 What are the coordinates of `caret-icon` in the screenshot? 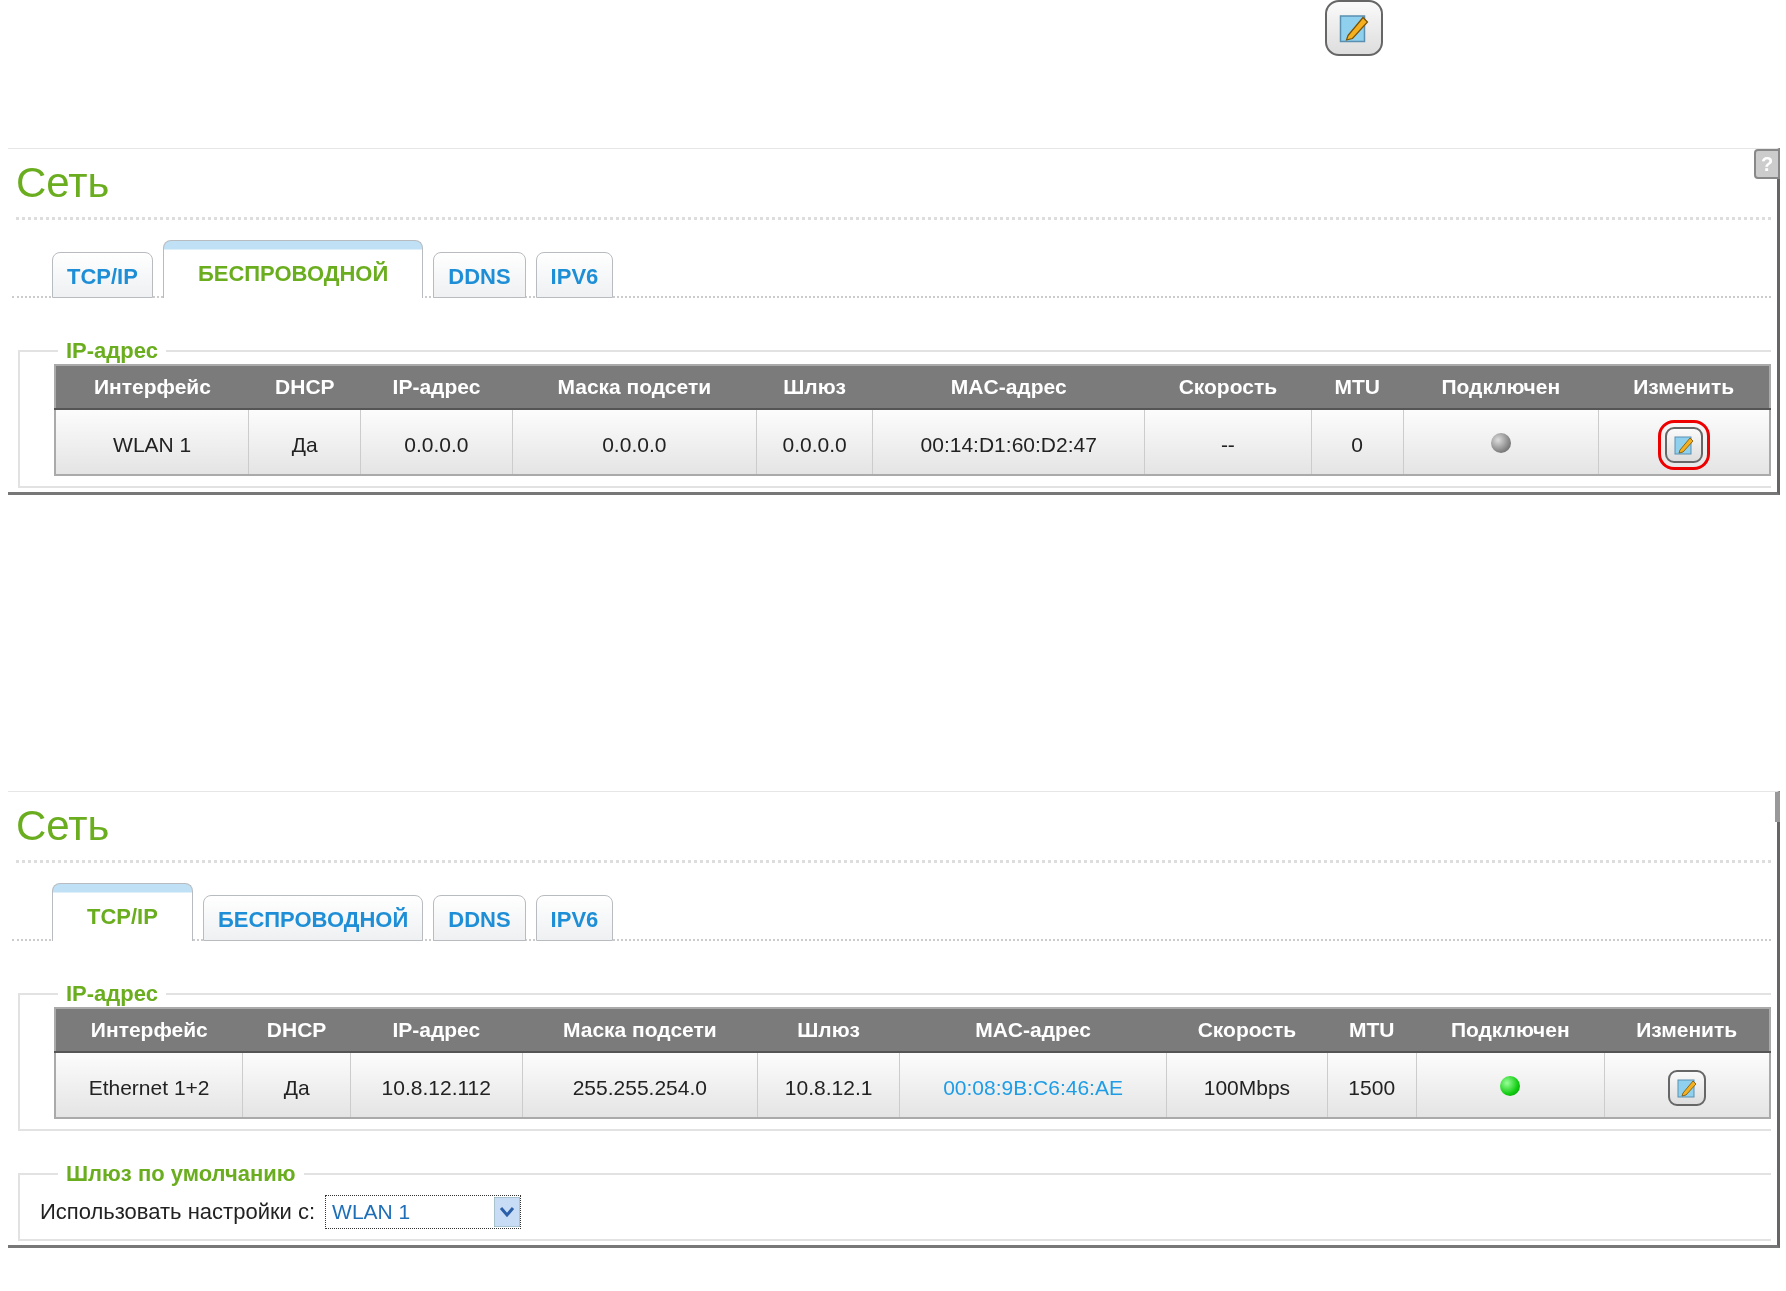 It's located at (507, 1212).